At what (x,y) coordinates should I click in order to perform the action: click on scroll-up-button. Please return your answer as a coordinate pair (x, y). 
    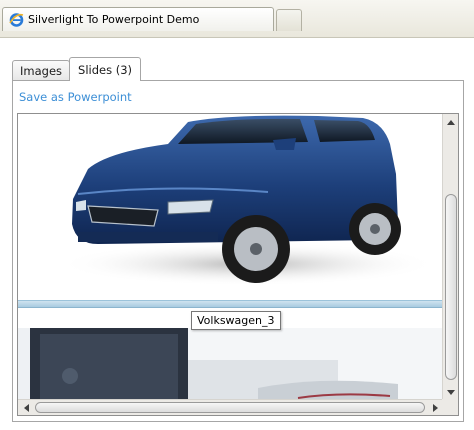
    Looking at the image, I should click on (450, 122).